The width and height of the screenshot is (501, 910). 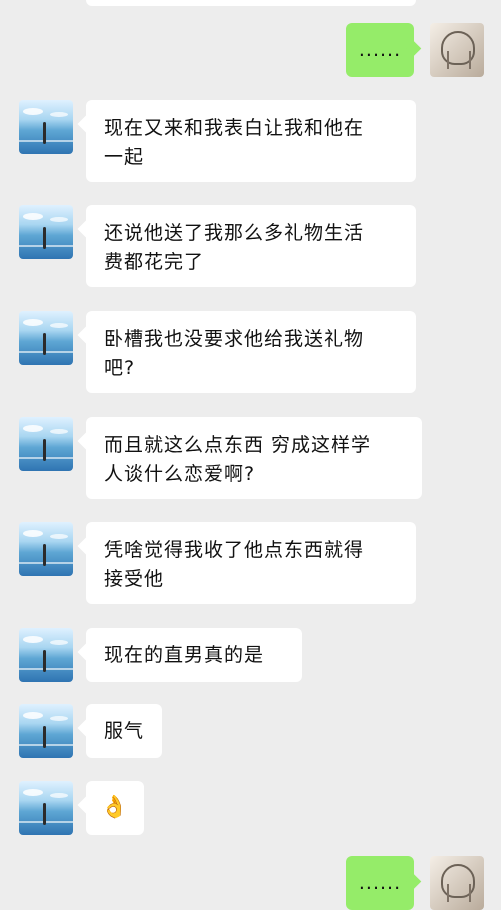 What do you see at coordinates (251, 352) in the screenshot?
I see `received-message-bubble: 卧槽我也没要求他给我送礼物 吧?` at bounding box center [251, 352].